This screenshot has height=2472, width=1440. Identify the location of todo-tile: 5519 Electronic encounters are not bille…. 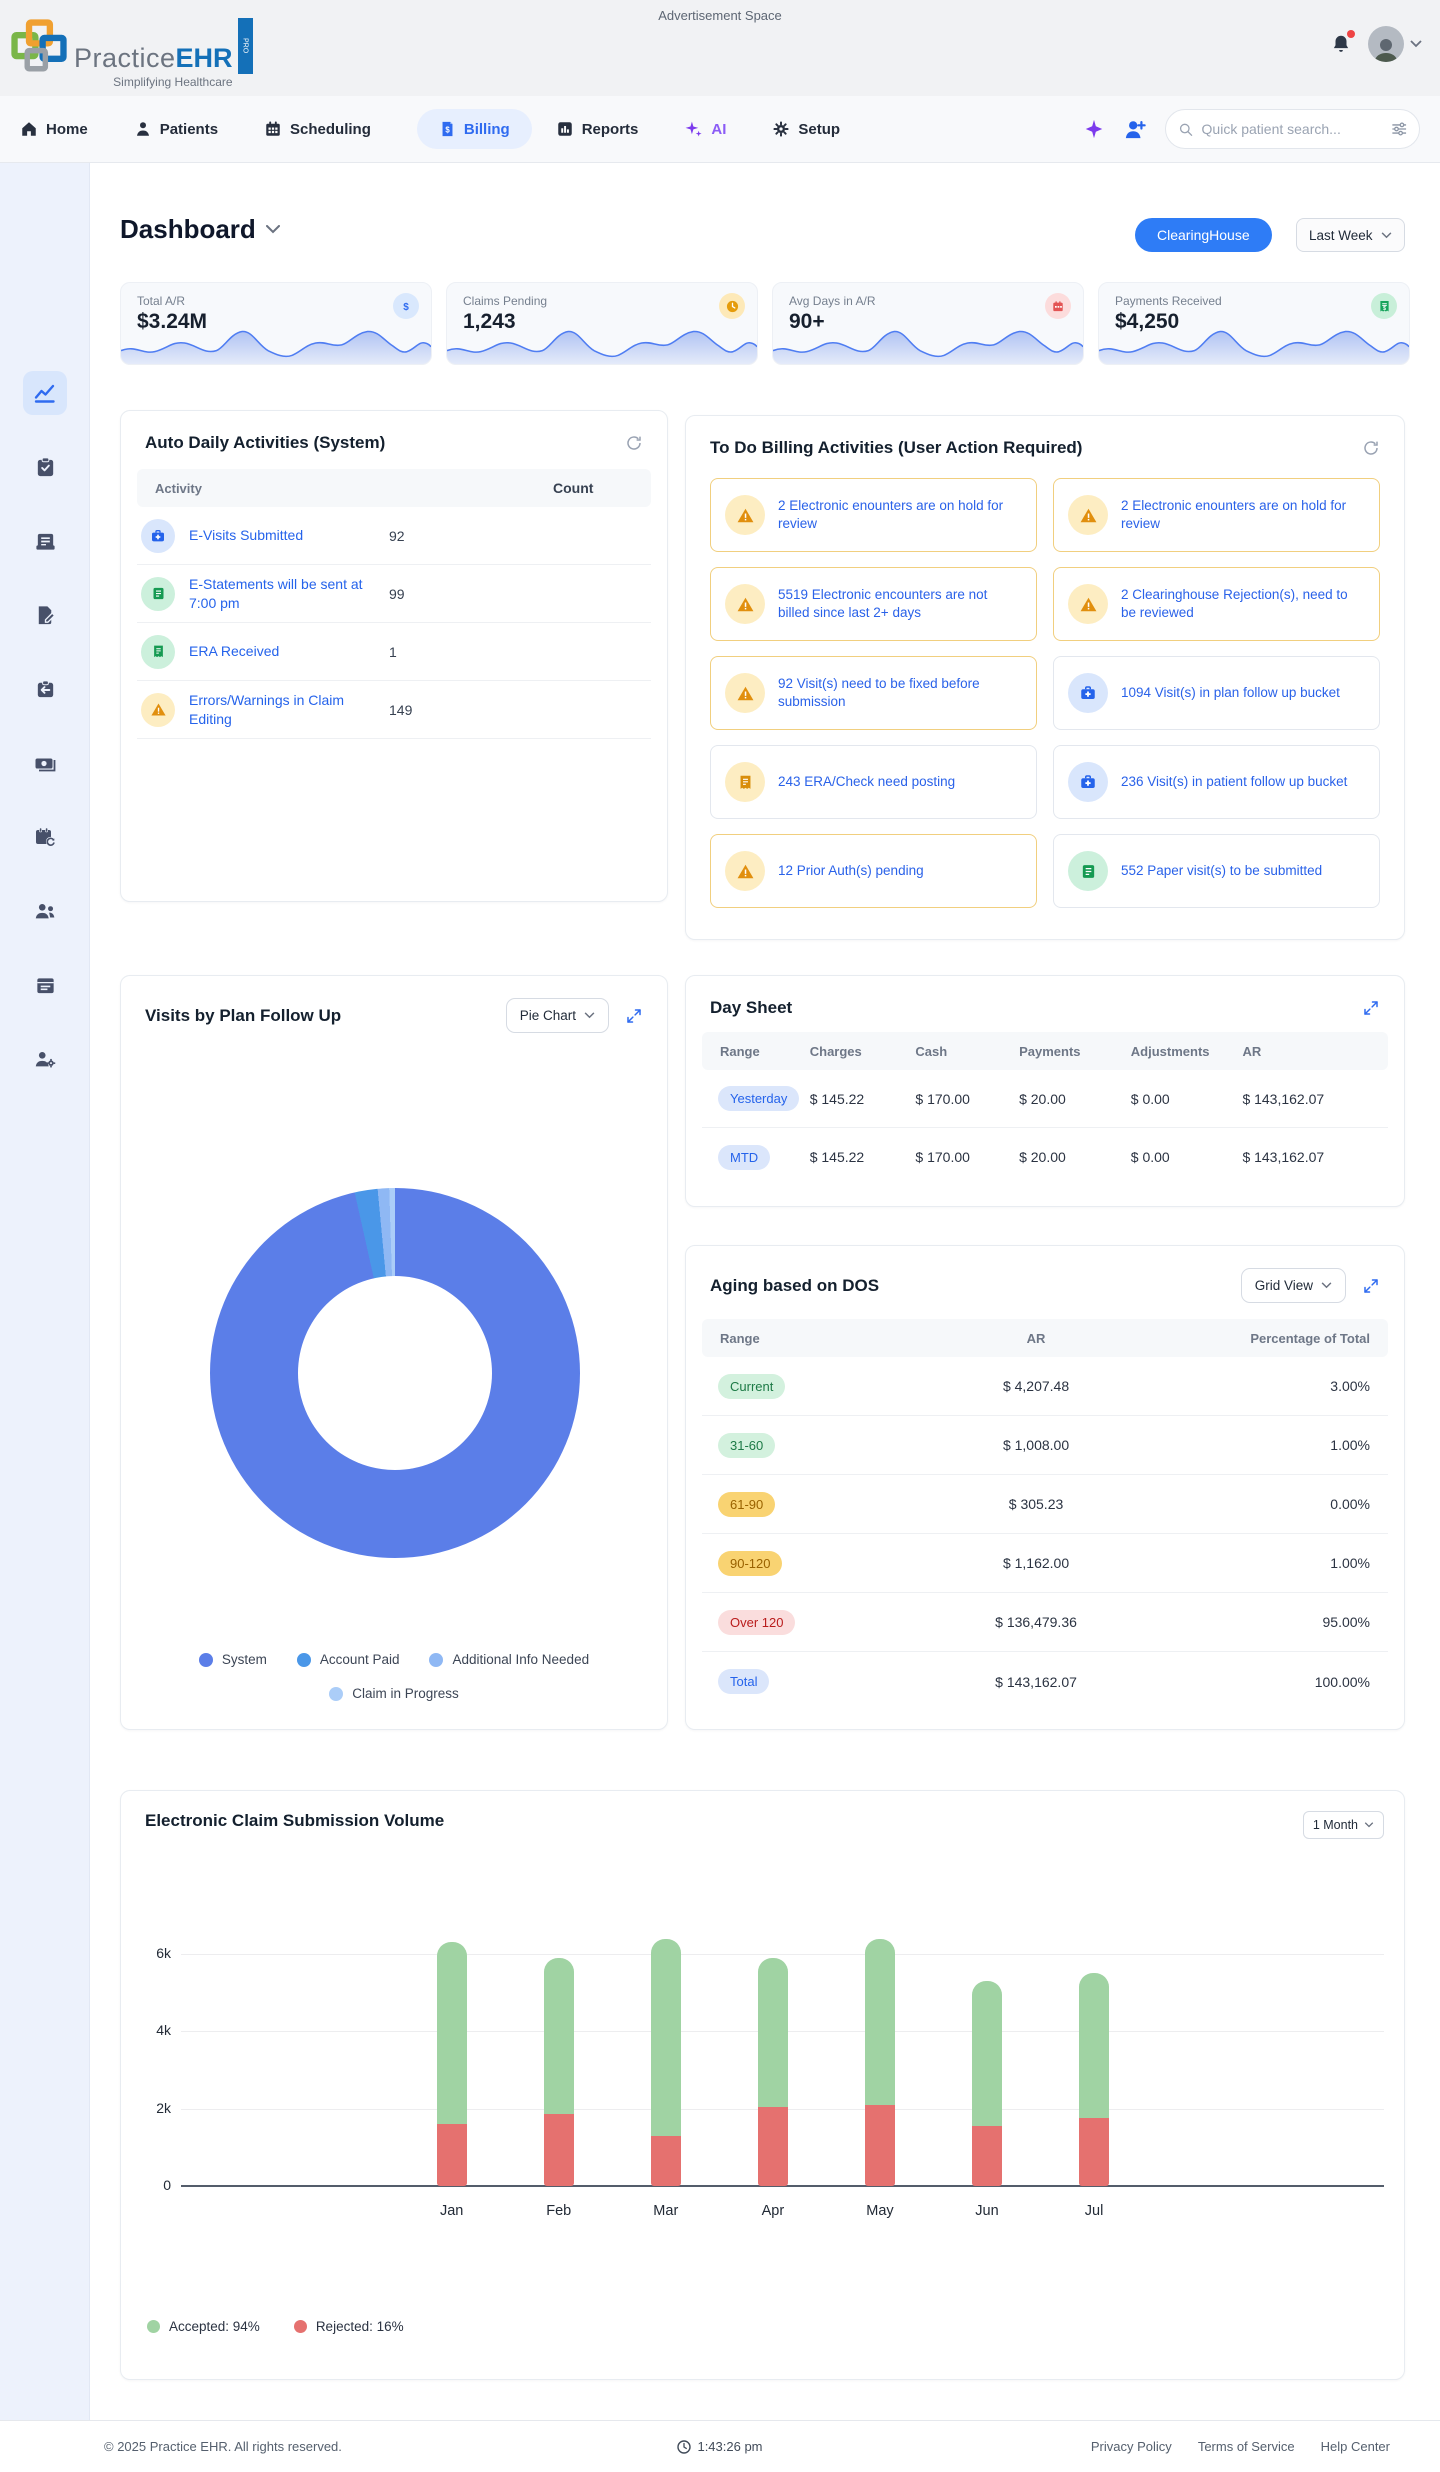
(873, 604).